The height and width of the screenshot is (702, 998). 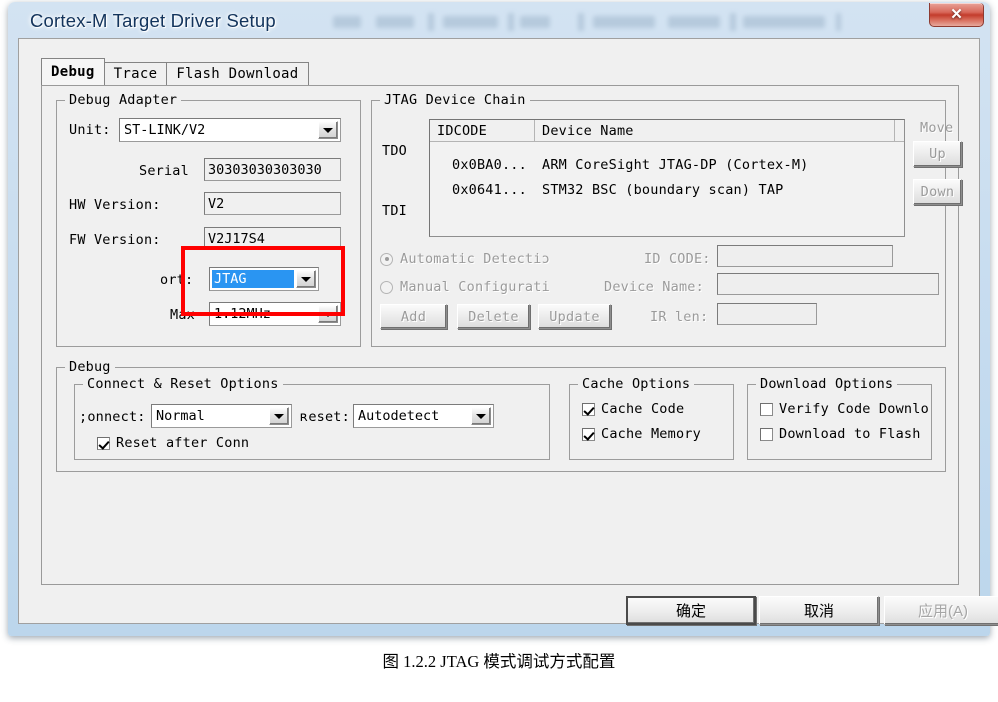 I want to click on column-header-device-name: Device Name, so click(x=715, y=130).